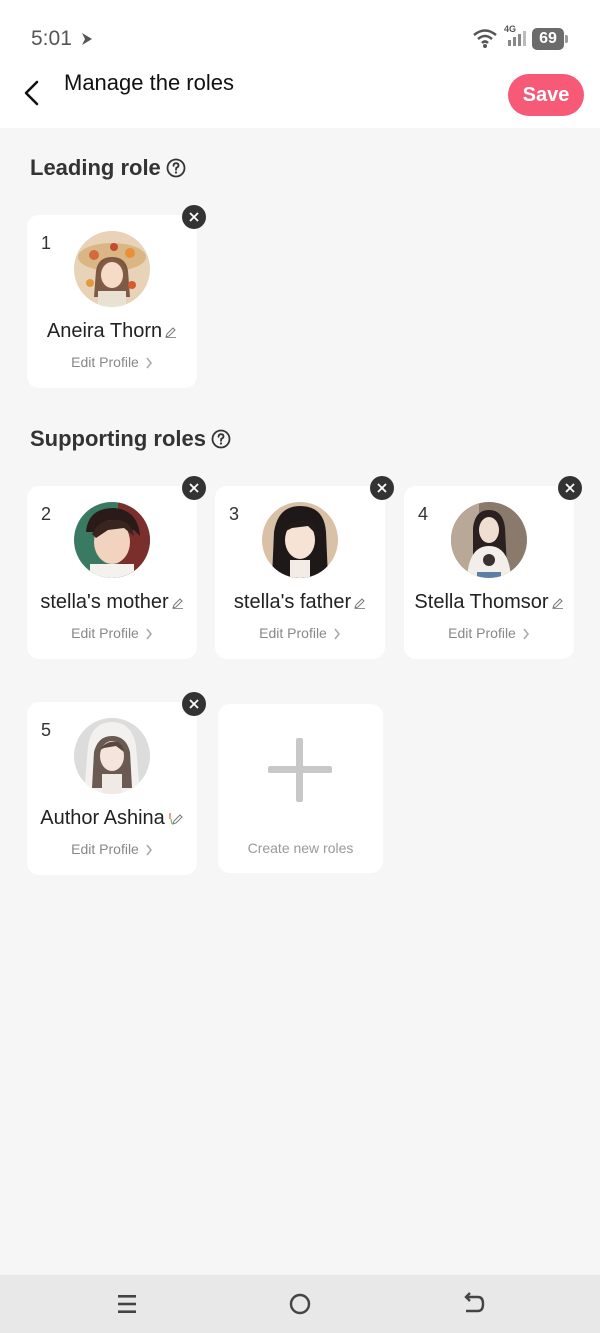  I want to click on home-icon, so click(300, 1304).